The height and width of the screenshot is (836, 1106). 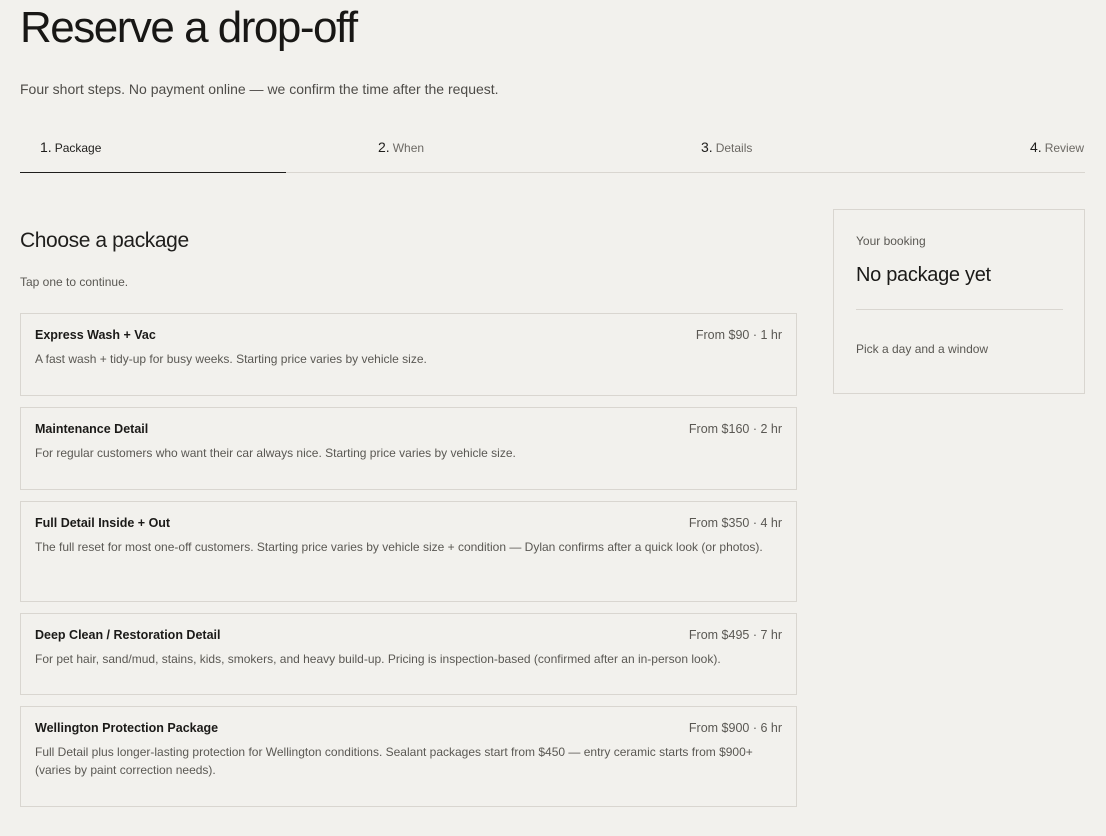 I want to click on step-tab-details: 3. Details, so click(x=726, y=147).